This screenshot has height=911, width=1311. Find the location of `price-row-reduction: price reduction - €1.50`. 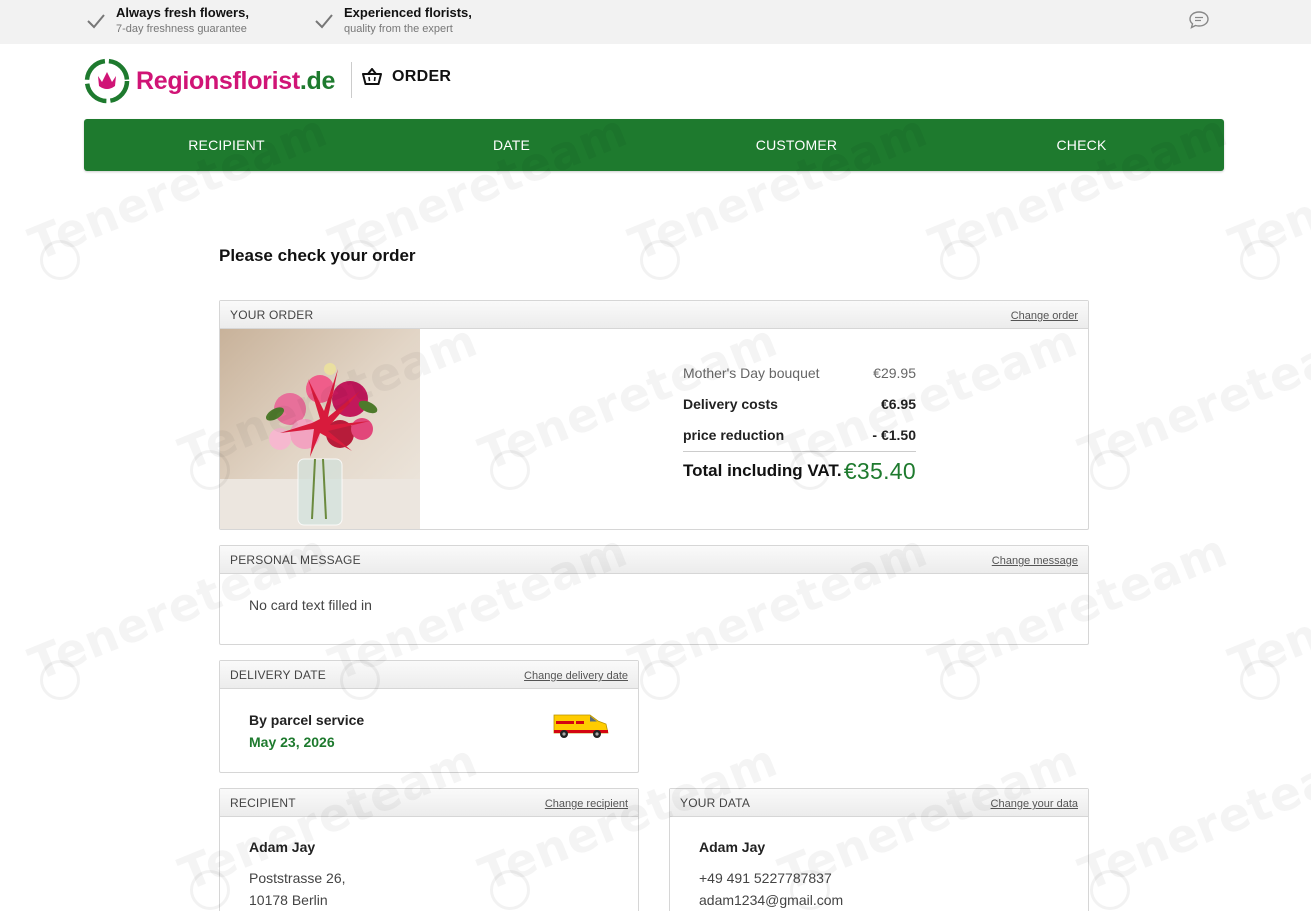

price-row-reduction: price reduction - €1.50 is located at coordinates (799, 436).